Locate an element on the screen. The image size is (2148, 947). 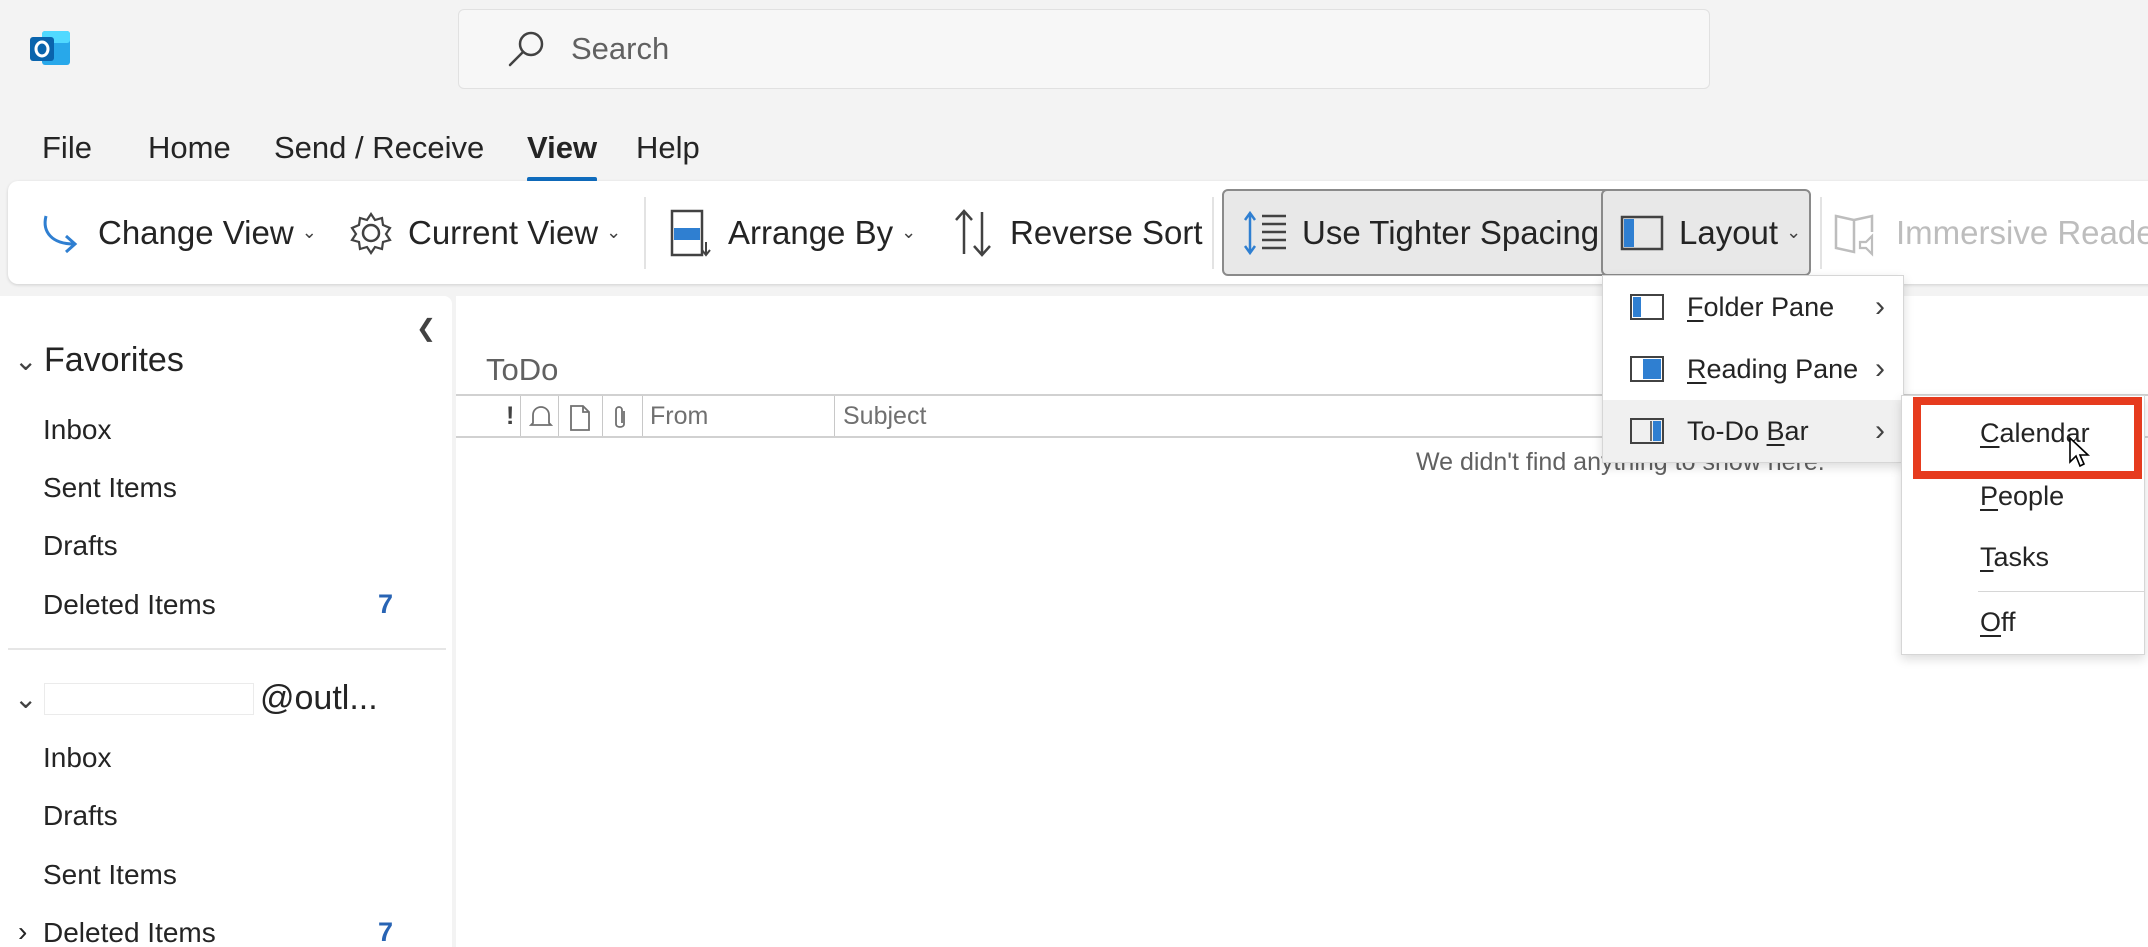
submenu-item-label: eople is located at coordinates (2031, 496).